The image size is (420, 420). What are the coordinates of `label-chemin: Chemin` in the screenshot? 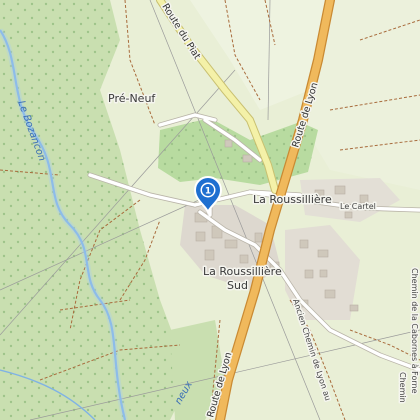 It's located at (402, 387).